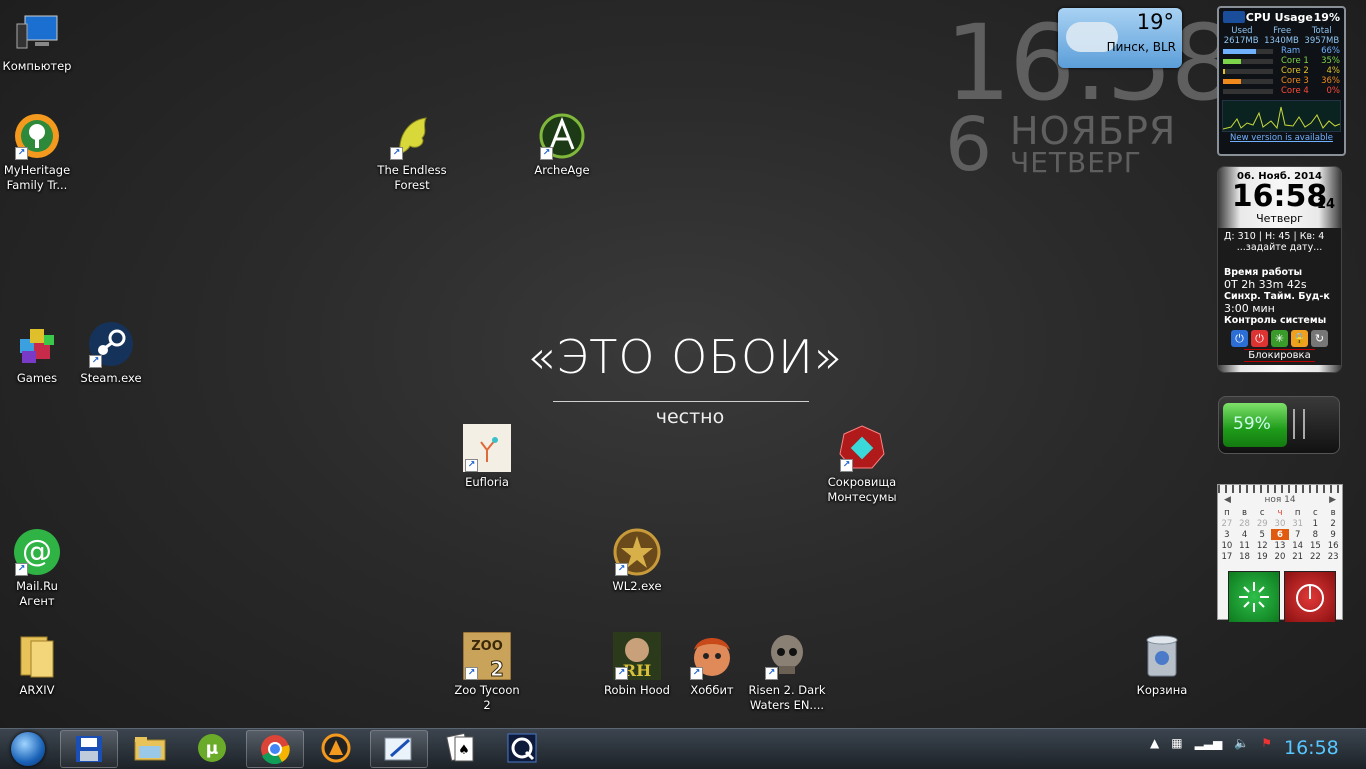  I want to click on taskbar-editor, so click(399, 749).